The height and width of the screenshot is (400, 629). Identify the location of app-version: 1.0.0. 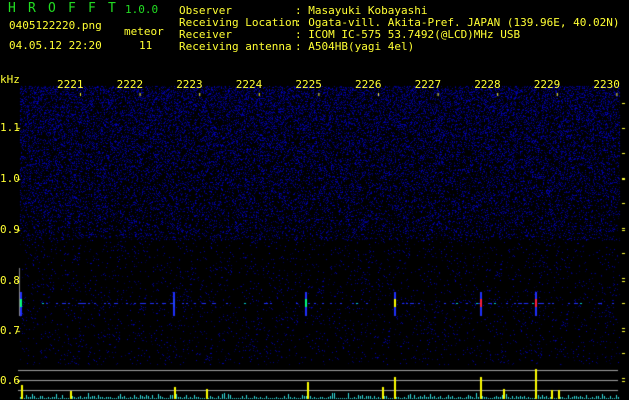
(142, 9).